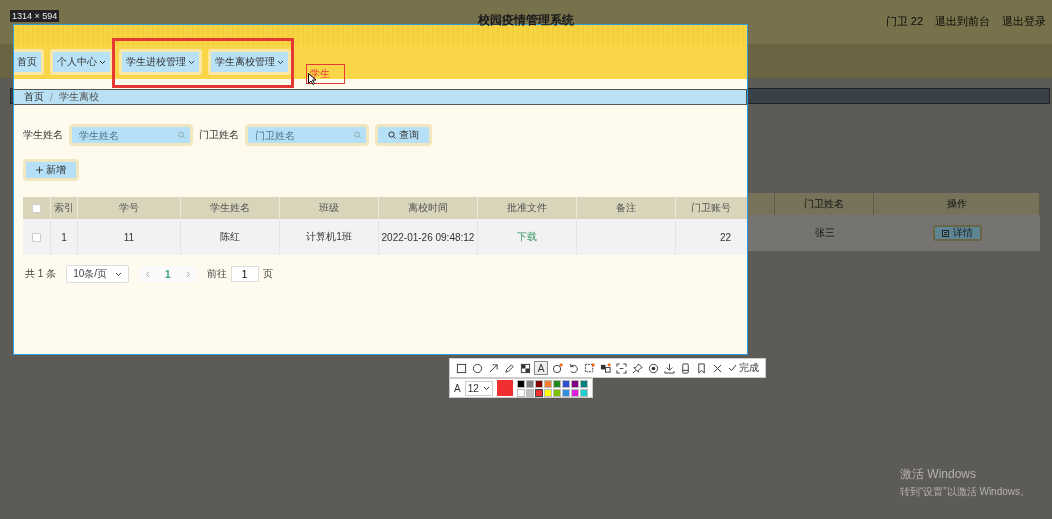 The image size is (1052, 519). I want to click on activation-title: 激活 Windows, so click(938, 474).